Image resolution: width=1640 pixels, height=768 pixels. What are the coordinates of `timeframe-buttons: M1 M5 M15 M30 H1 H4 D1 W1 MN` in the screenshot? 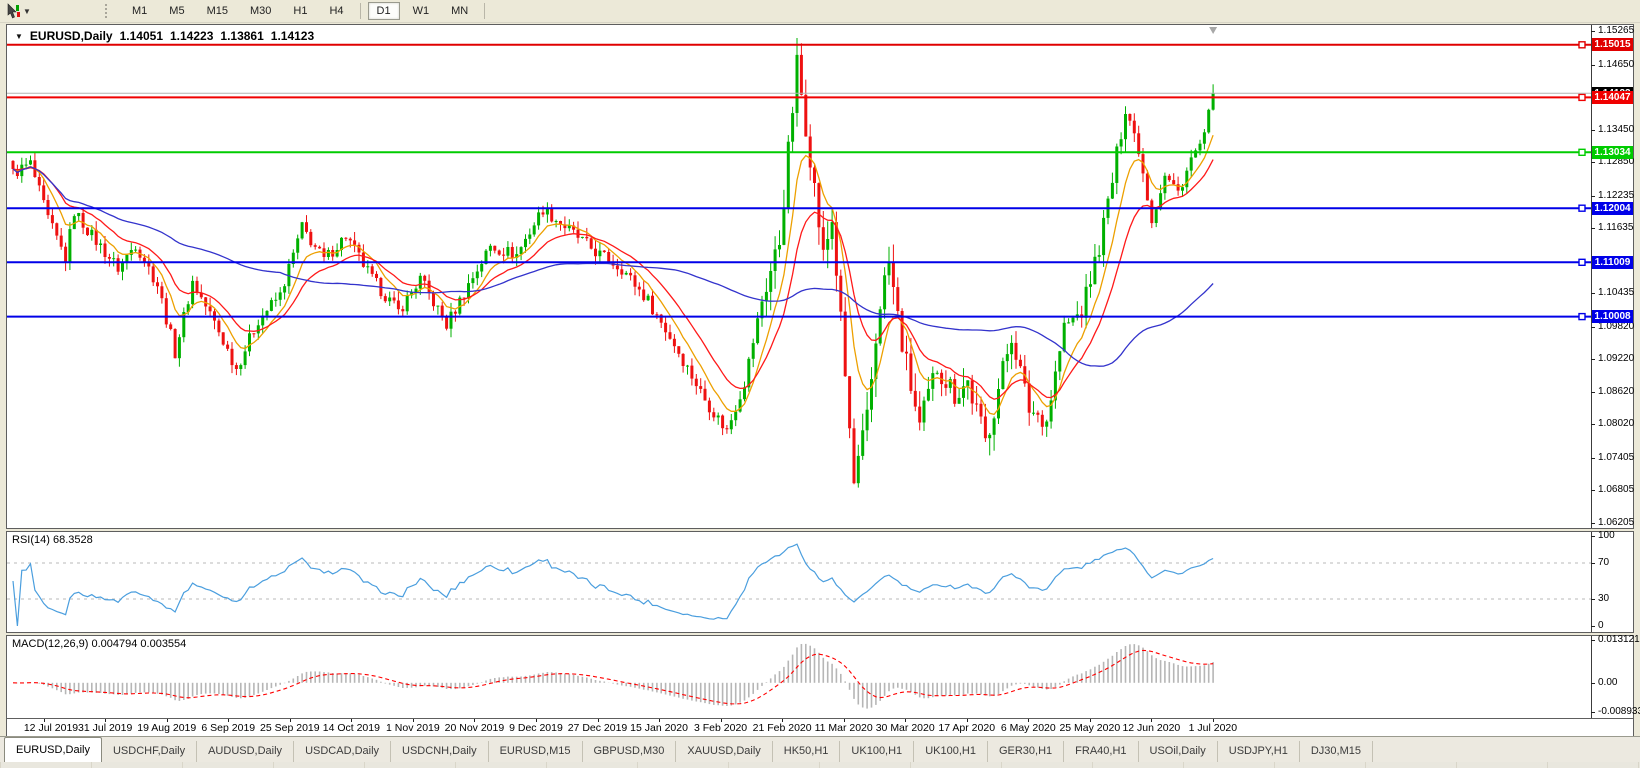 It's located at (305, 11).